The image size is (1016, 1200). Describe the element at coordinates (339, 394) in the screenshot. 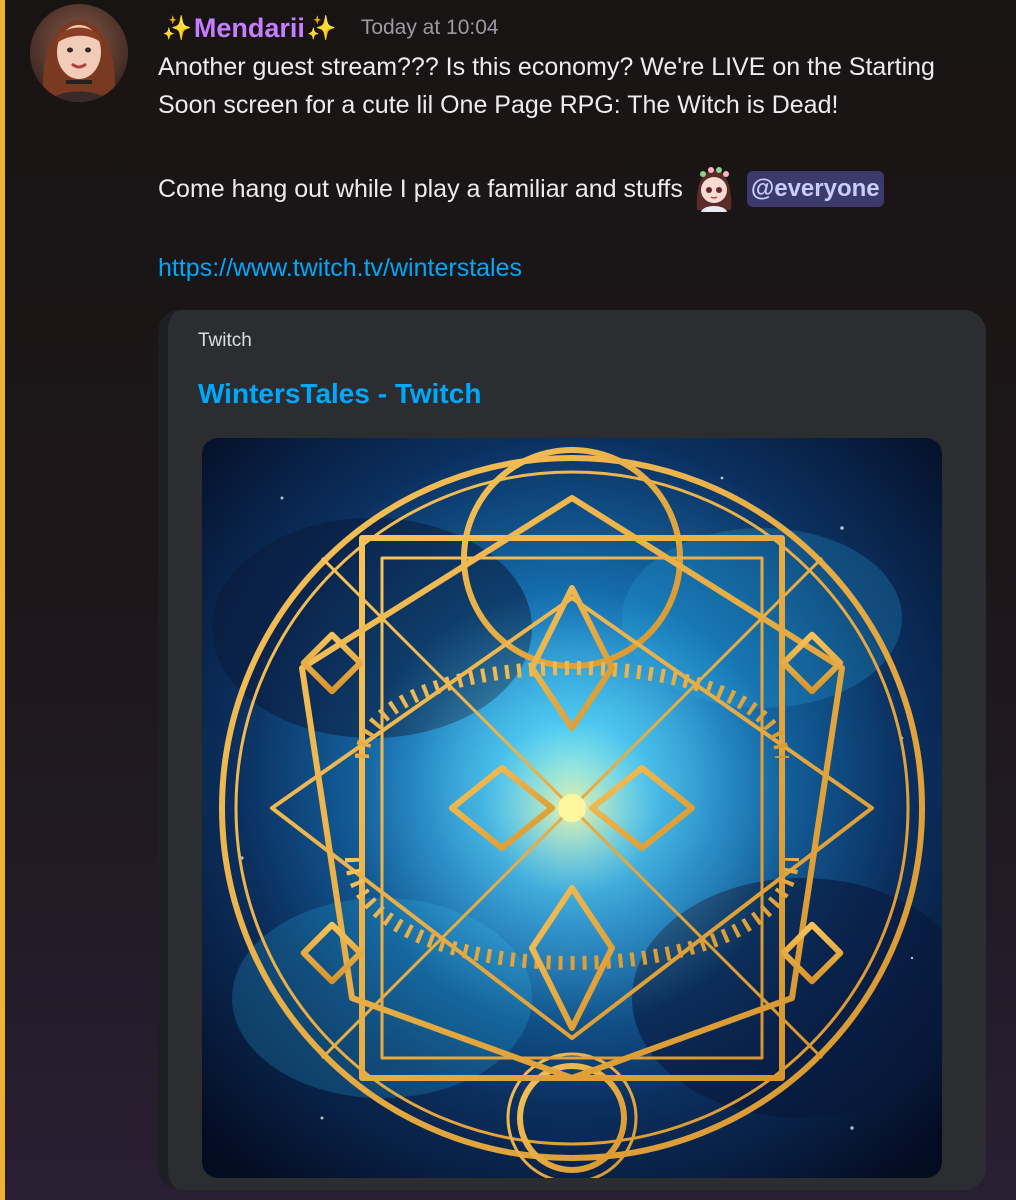

I see `embed-title-link: WintersTales - Twitch` at that location.